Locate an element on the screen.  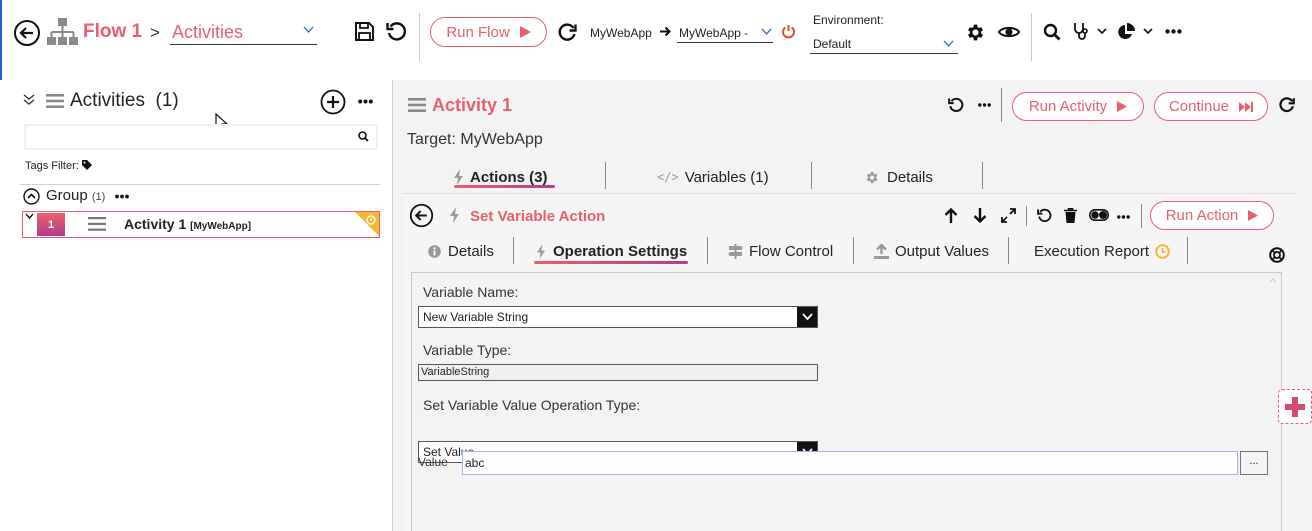
expand-icon is located at coordinates (1008, 215).